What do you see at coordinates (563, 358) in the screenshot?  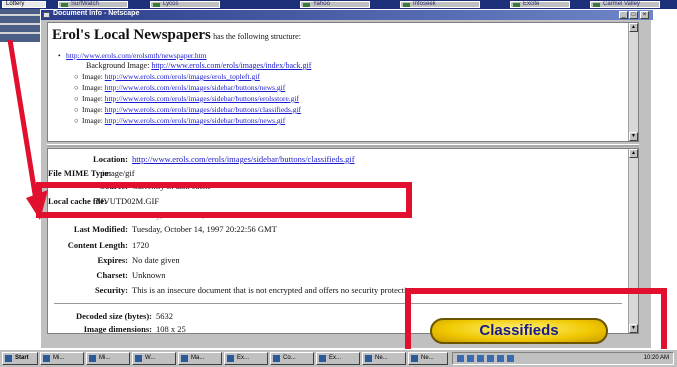 I see `system-tray: 10:20 AM` at bounding box center [563, 358].